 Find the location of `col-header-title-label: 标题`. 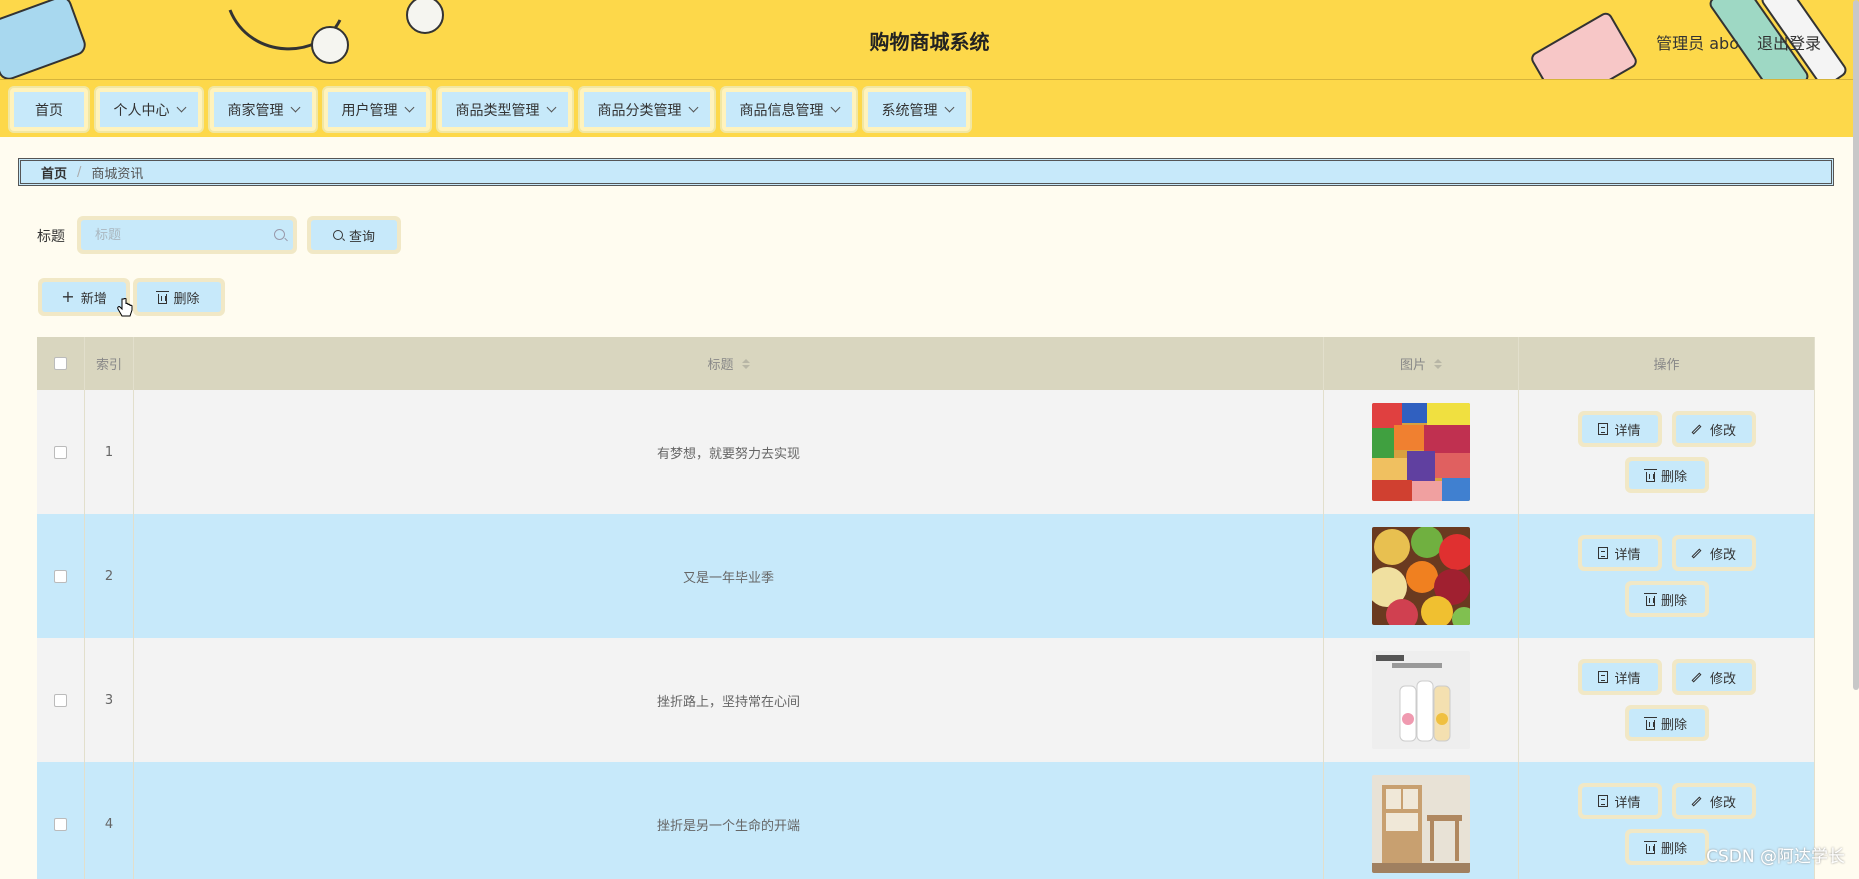

col-header-title-label: 标题 is located at coordinates (720, 365).